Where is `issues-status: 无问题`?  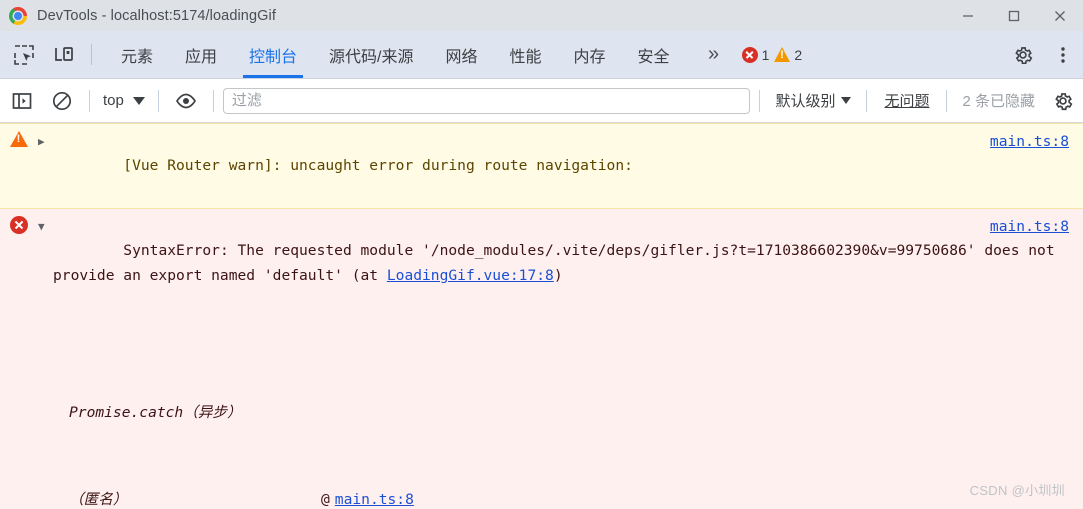 issues-status: 无问题 is located at coordinates (906, 100).